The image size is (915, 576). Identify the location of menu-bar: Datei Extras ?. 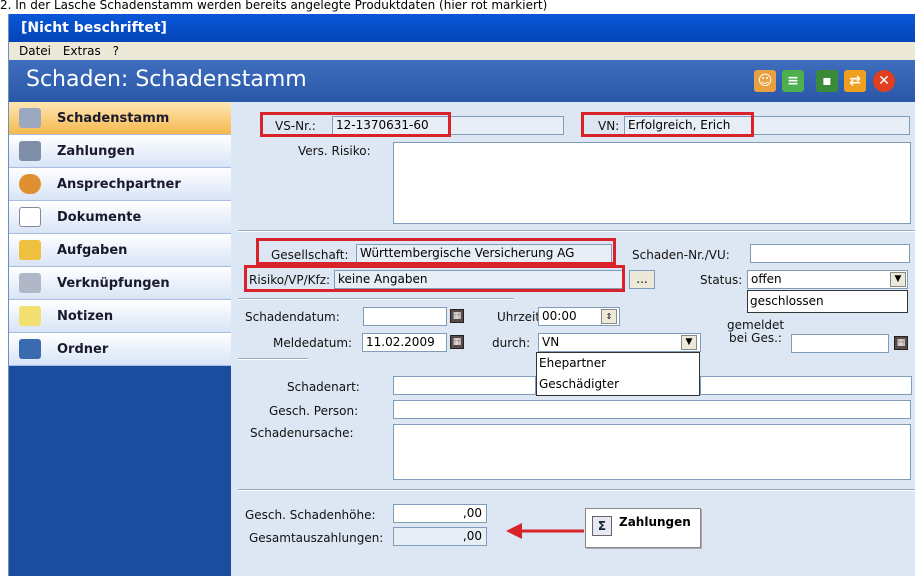
(462, 51).